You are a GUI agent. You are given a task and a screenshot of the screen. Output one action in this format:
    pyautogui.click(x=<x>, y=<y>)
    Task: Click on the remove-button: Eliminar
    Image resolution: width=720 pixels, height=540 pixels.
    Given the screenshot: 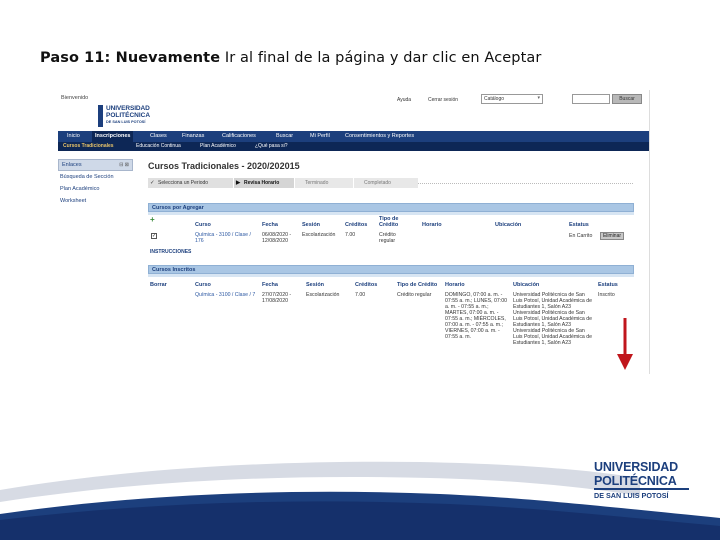 What is the action you would take?
    pyautogui.click(x=612, y=236)
    